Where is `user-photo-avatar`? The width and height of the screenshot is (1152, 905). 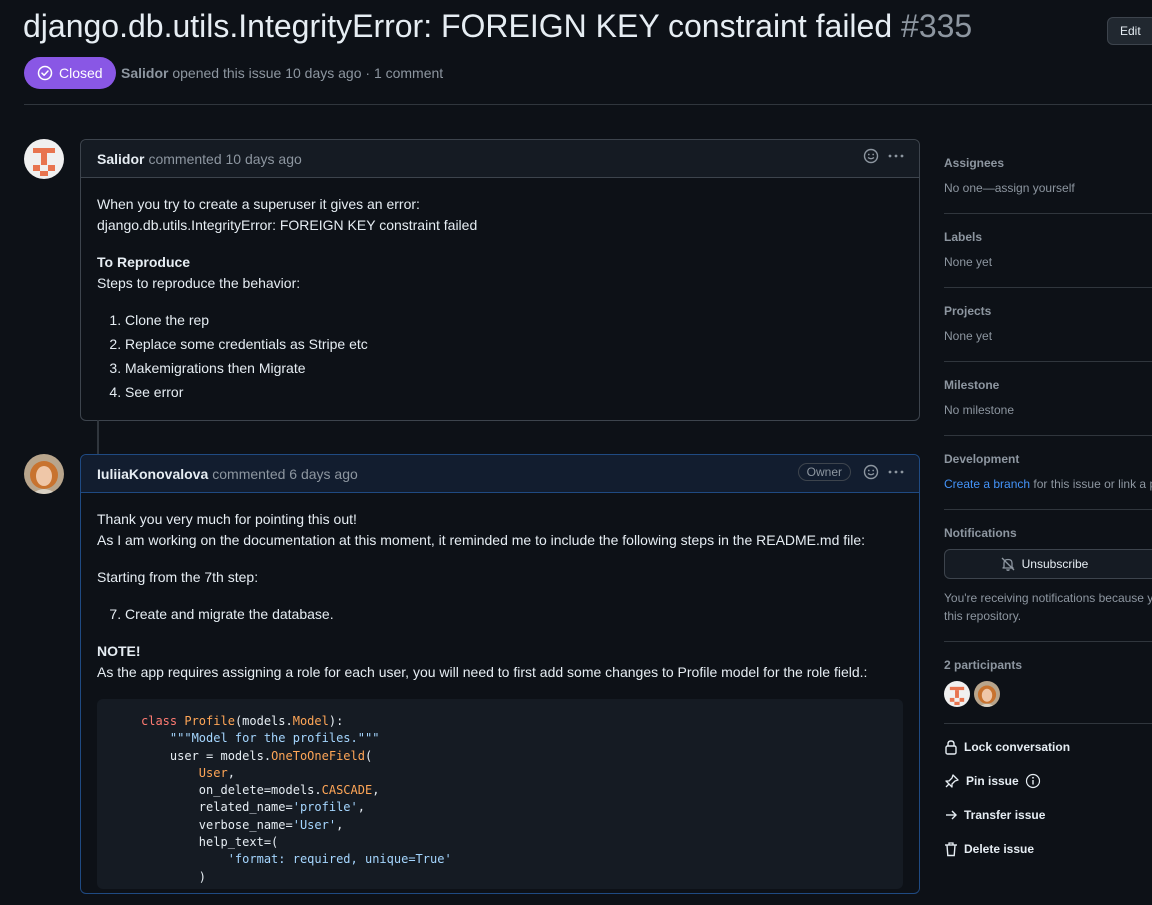
user-photo-avatar is located at coordinates (44, 474).